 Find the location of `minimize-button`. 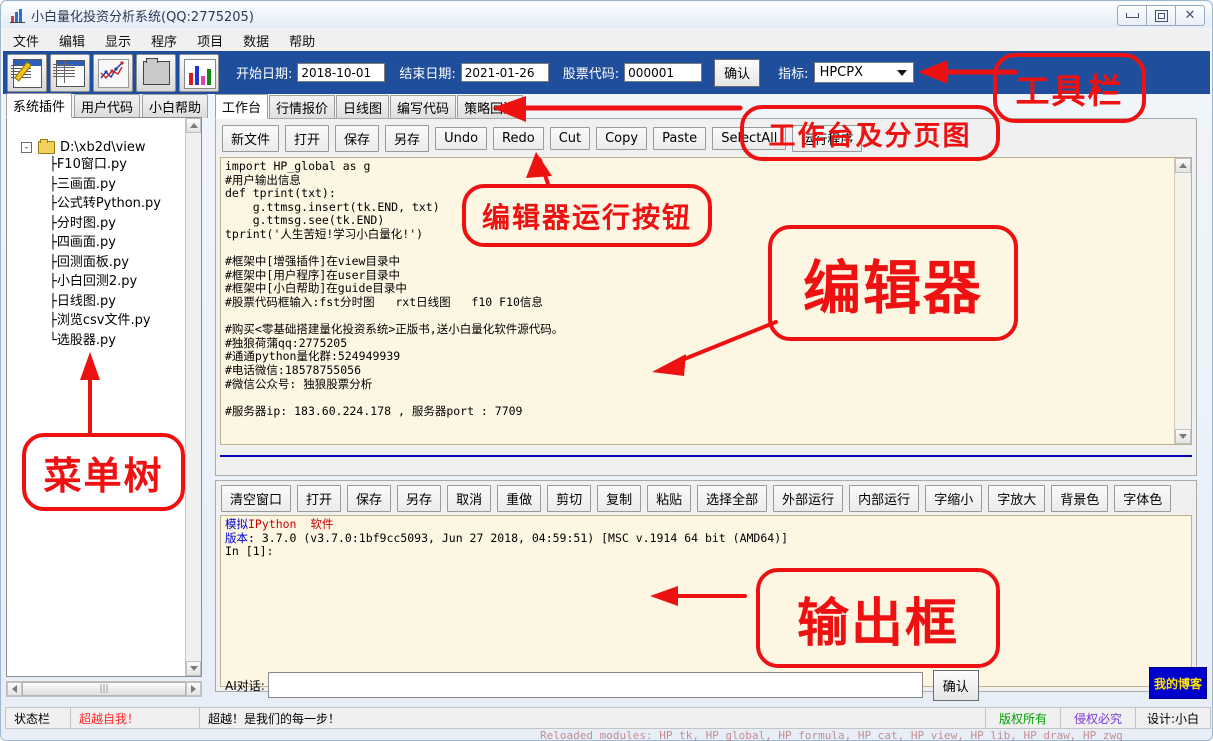

minimize-button is located at coordinates (1132, 15).